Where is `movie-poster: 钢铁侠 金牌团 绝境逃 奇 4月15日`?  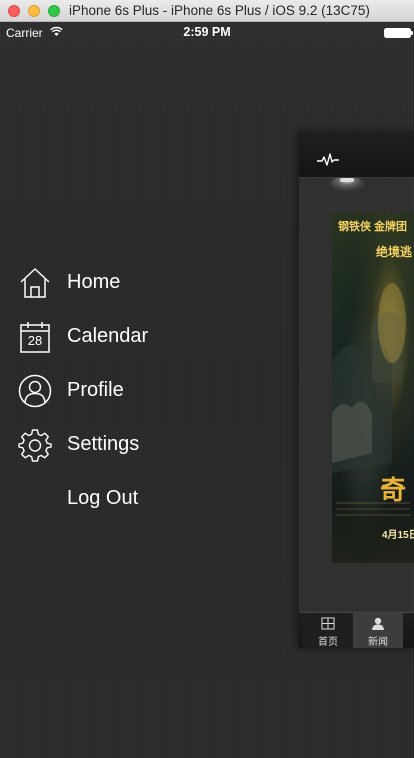
movie-poster: 钢铁侠 金牌团 绝境逃 奇 4月15日 is located at coordinates (373, 388).